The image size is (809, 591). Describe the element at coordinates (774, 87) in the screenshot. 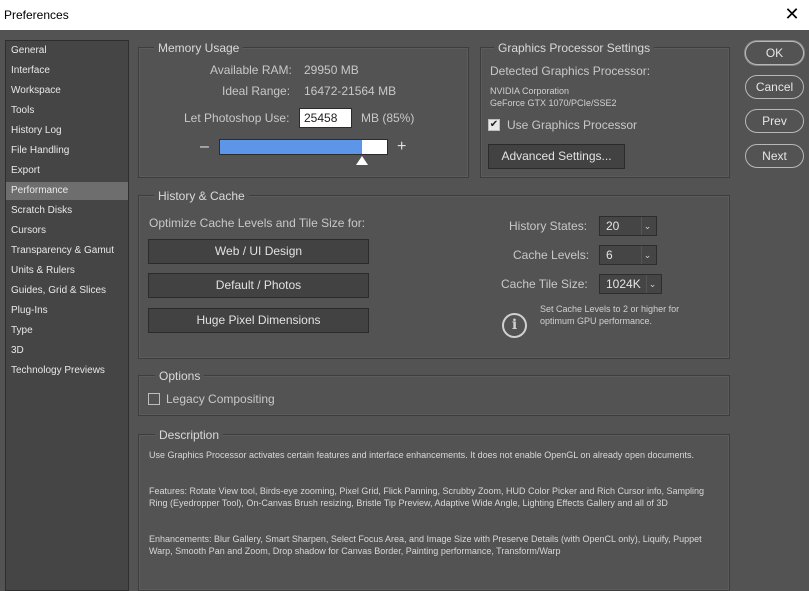

I see `cancel-button: Cancel` at that location.